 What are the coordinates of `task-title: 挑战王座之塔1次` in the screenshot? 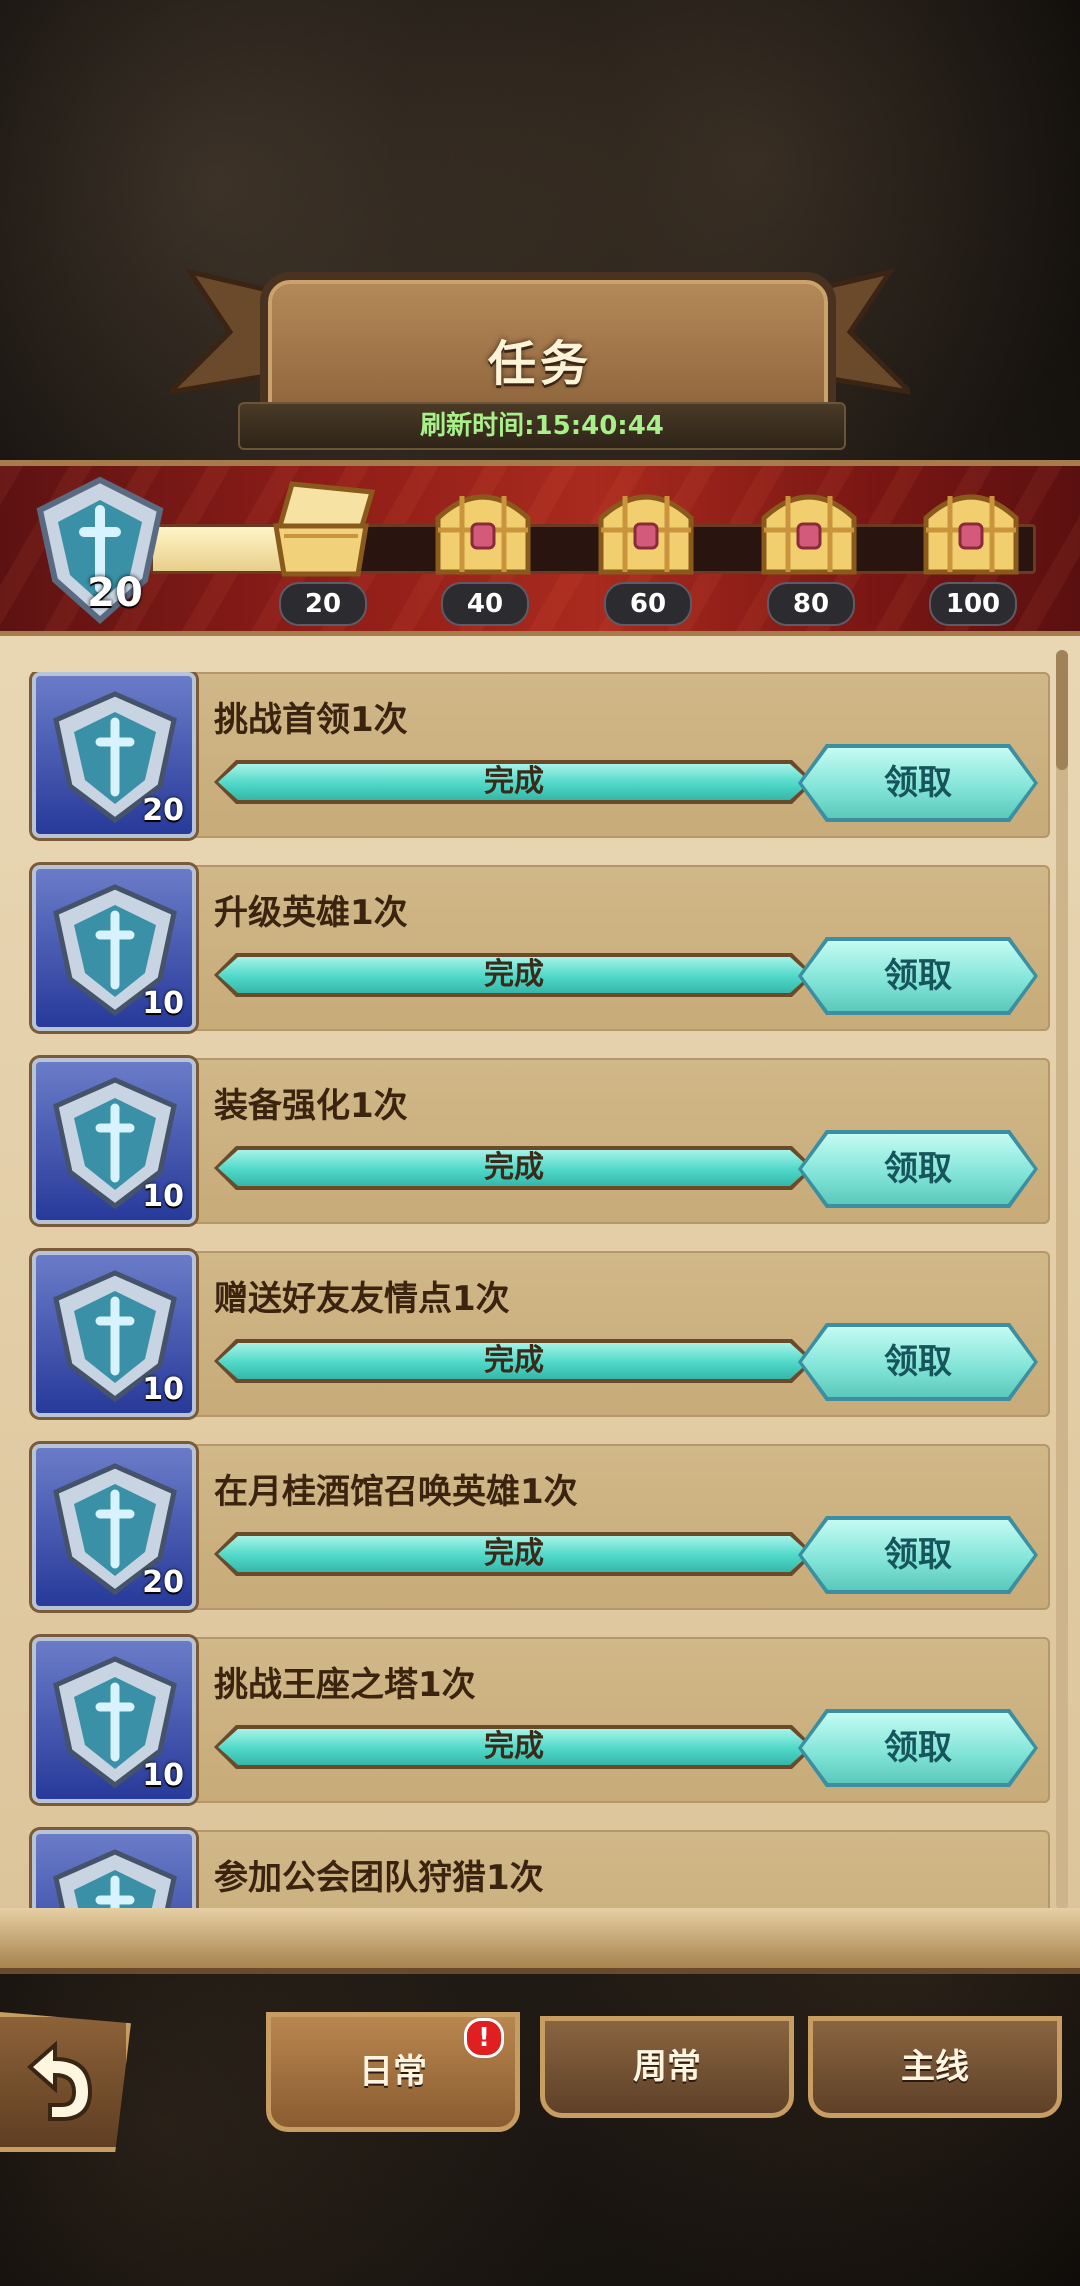 It's located at (345, 1685).